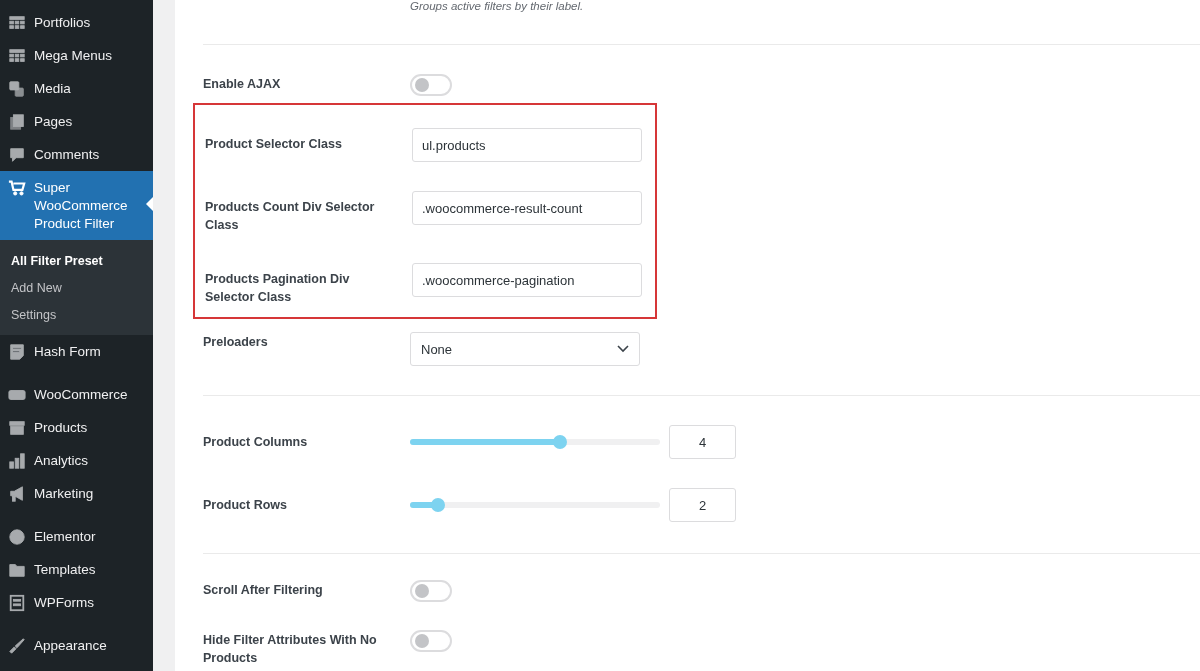  I want to click on text-input: ul.products, so click(527, 145).